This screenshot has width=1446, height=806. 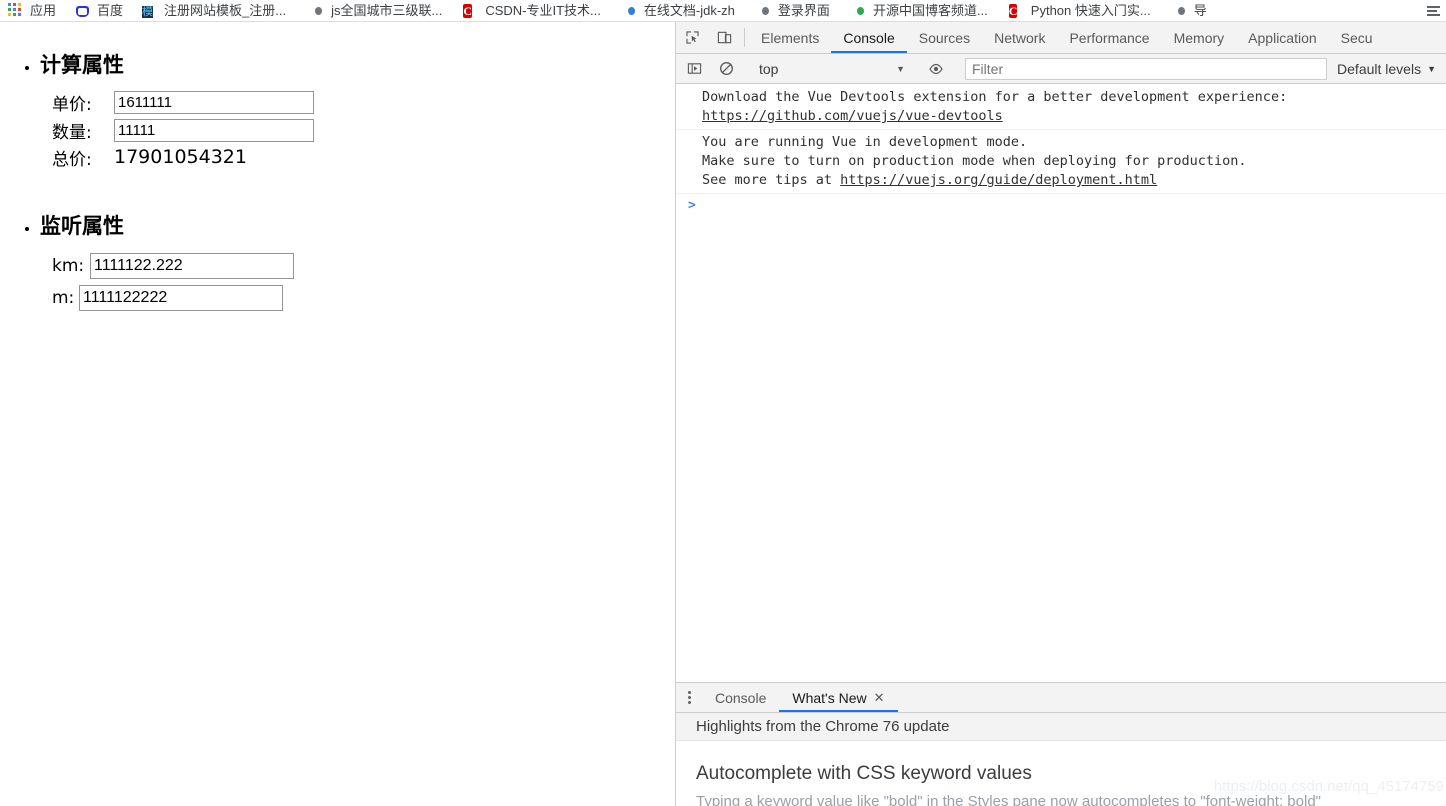 What do you see at coordinates (831, 69) in the screenshot?
I see `execution-context-select: top ▼` at bounding box center [831, 69].